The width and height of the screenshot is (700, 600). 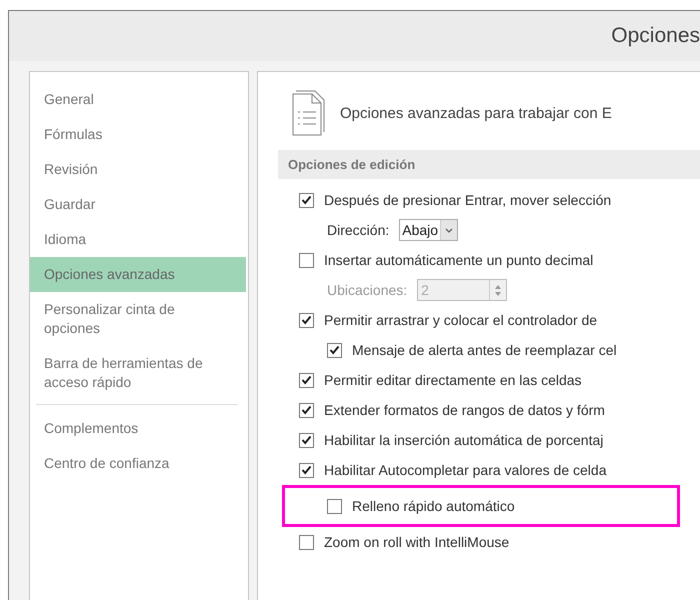 What do you see at coordinates (461, 320) in the screenshot?
I see `option-label: Permitir arrastrar y colocar el controlador de` at bounding box center [461, 320].